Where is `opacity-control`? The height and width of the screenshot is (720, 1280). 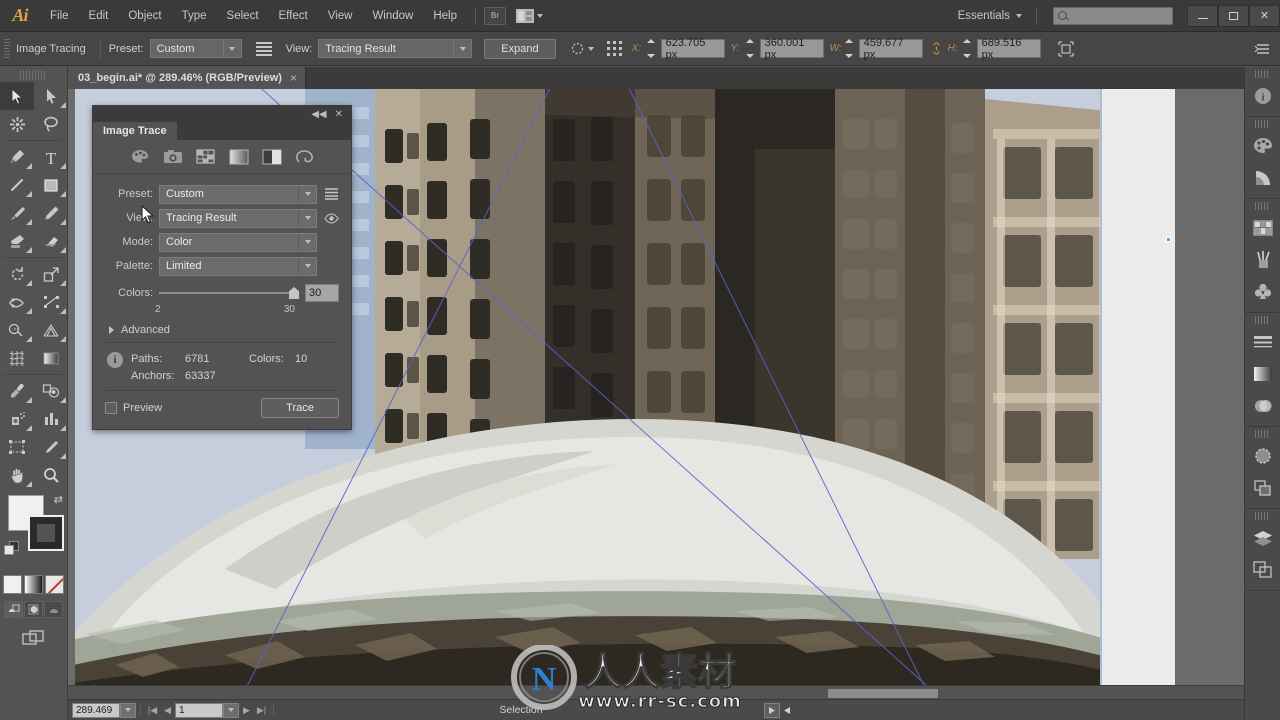
opacity-control is located at coordinates (582, 48).